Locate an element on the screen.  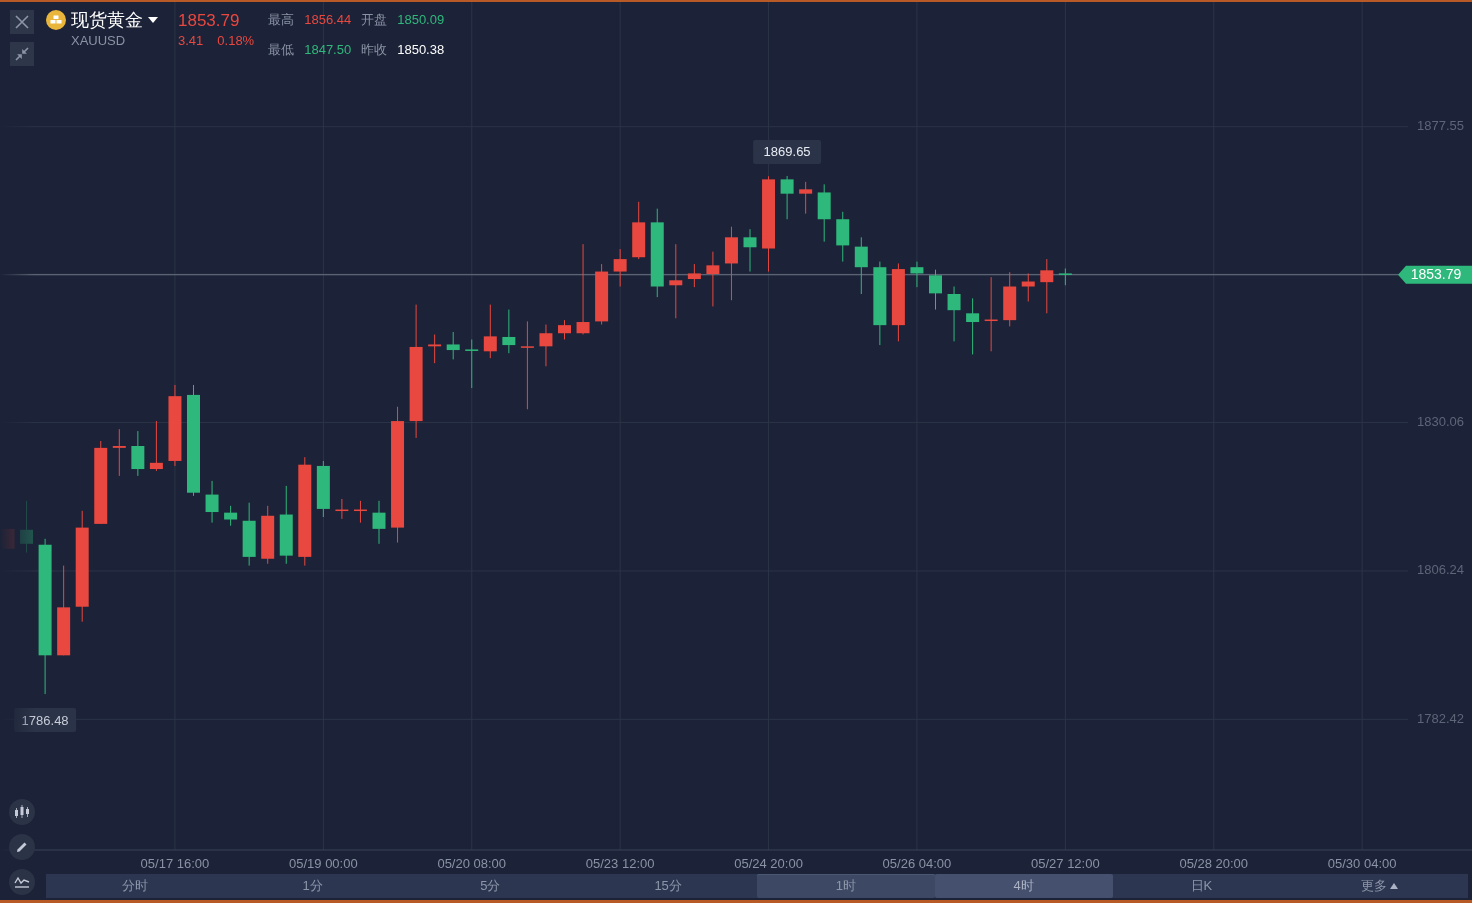
stat-label: 昨收 is located at coordinates (374, 50).